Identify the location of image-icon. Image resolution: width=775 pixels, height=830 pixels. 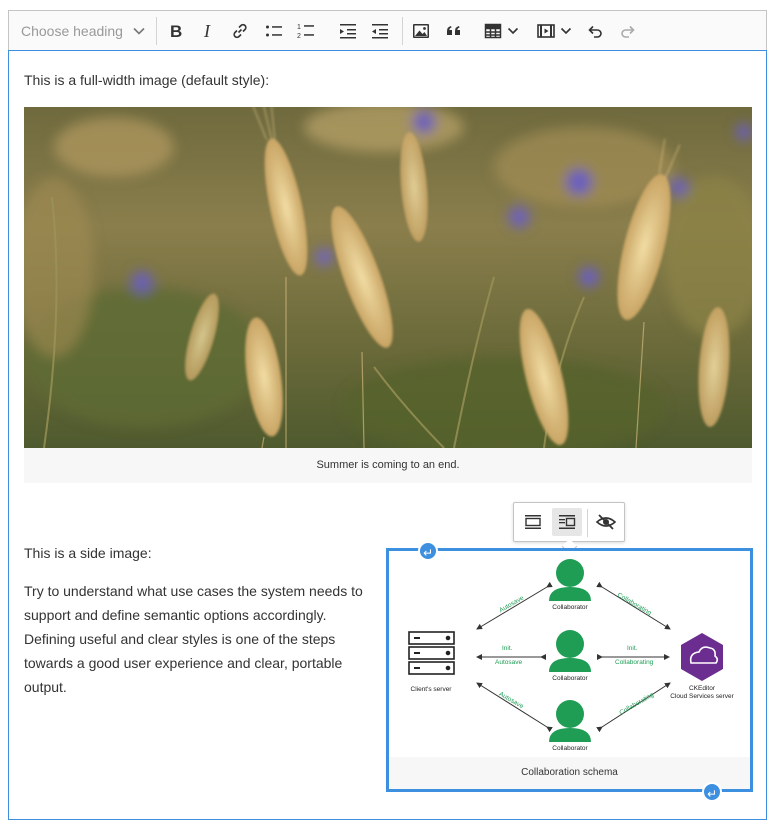
(421, 31).